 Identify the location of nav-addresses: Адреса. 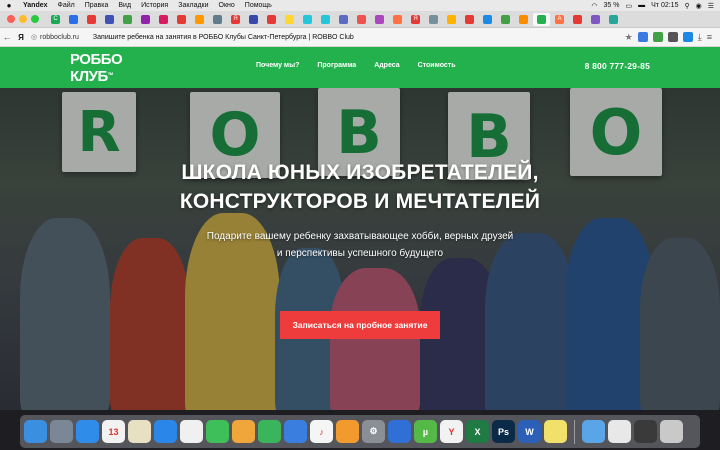
(386, 65).